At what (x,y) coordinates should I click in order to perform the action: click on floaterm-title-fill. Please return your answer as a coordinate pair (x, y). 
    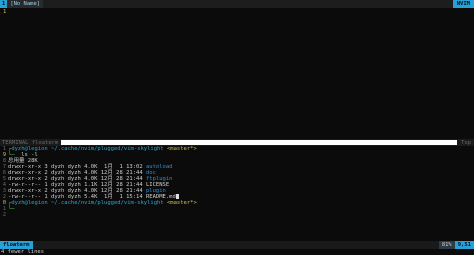
    Looking at the image, I should click on (259, 142).